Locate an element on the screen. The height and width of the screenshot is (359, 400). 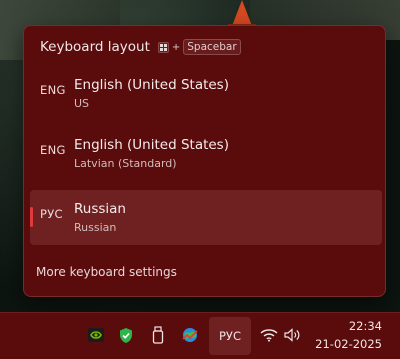
windows-key-icon is located at coordinates (163, 47).